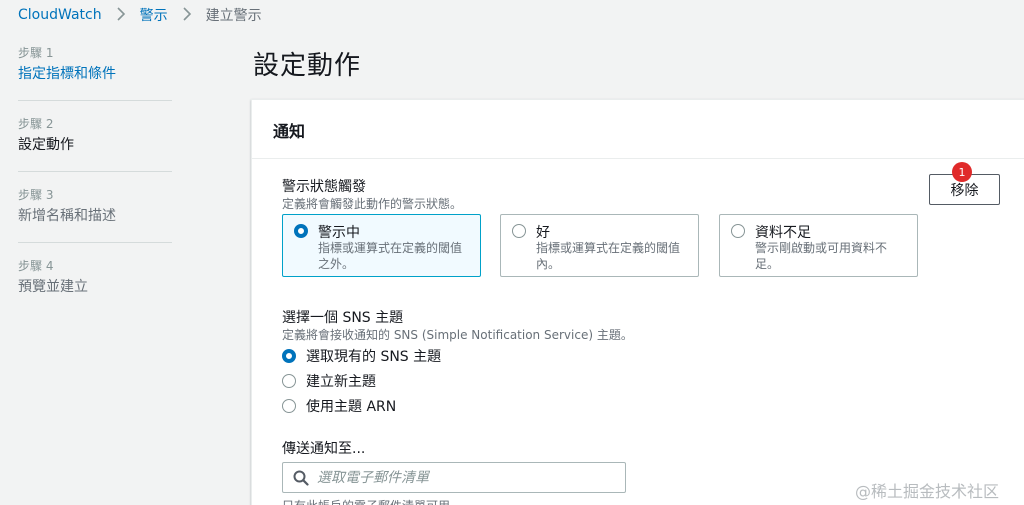 The image size is (1024, 505). Describe the element at coordinates (372, 501) in the screenshot. I see `send-to-hint: 只有此帳戶的電子郵件清單可用。` at that location.